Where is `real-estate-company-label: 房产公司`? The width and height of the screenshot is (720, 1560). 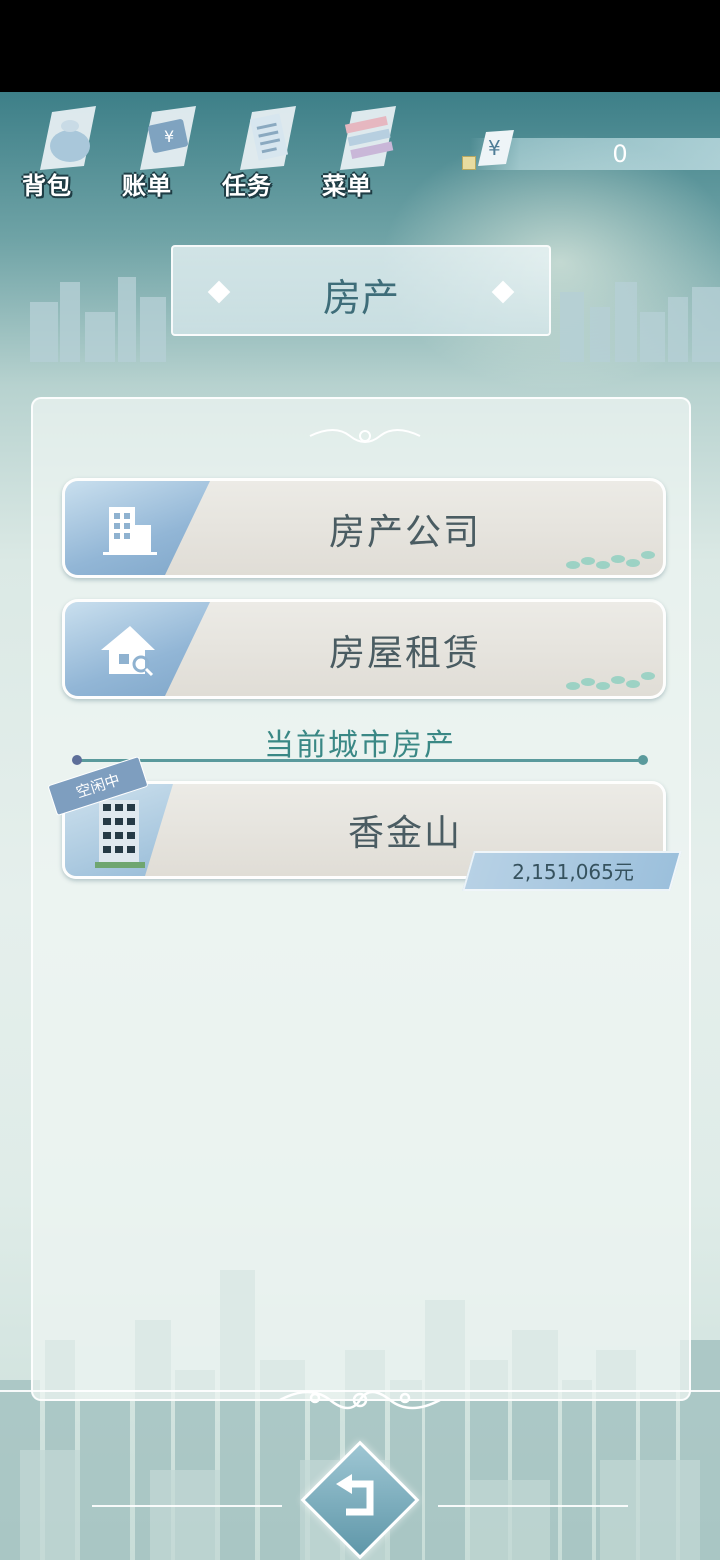 real-estate-company-label: 房产公司 is located at coordinates (404, 532).